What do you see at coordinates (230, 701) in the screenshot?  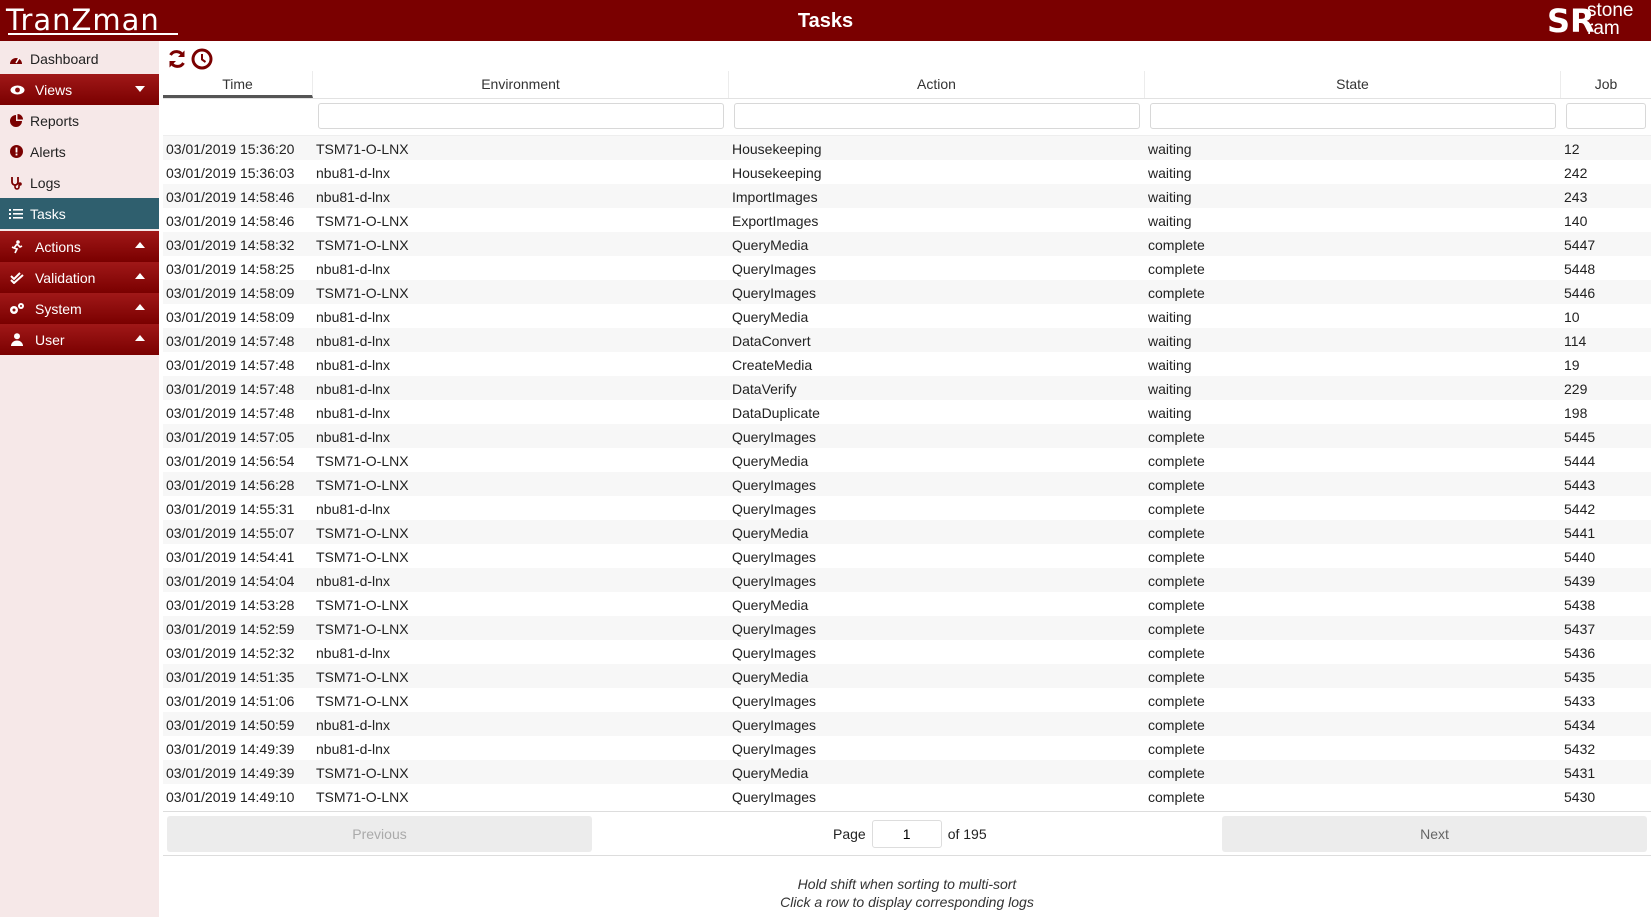 I see `time-cell: 03/01/2019 14:51:06` at bounding box center [230, 701].